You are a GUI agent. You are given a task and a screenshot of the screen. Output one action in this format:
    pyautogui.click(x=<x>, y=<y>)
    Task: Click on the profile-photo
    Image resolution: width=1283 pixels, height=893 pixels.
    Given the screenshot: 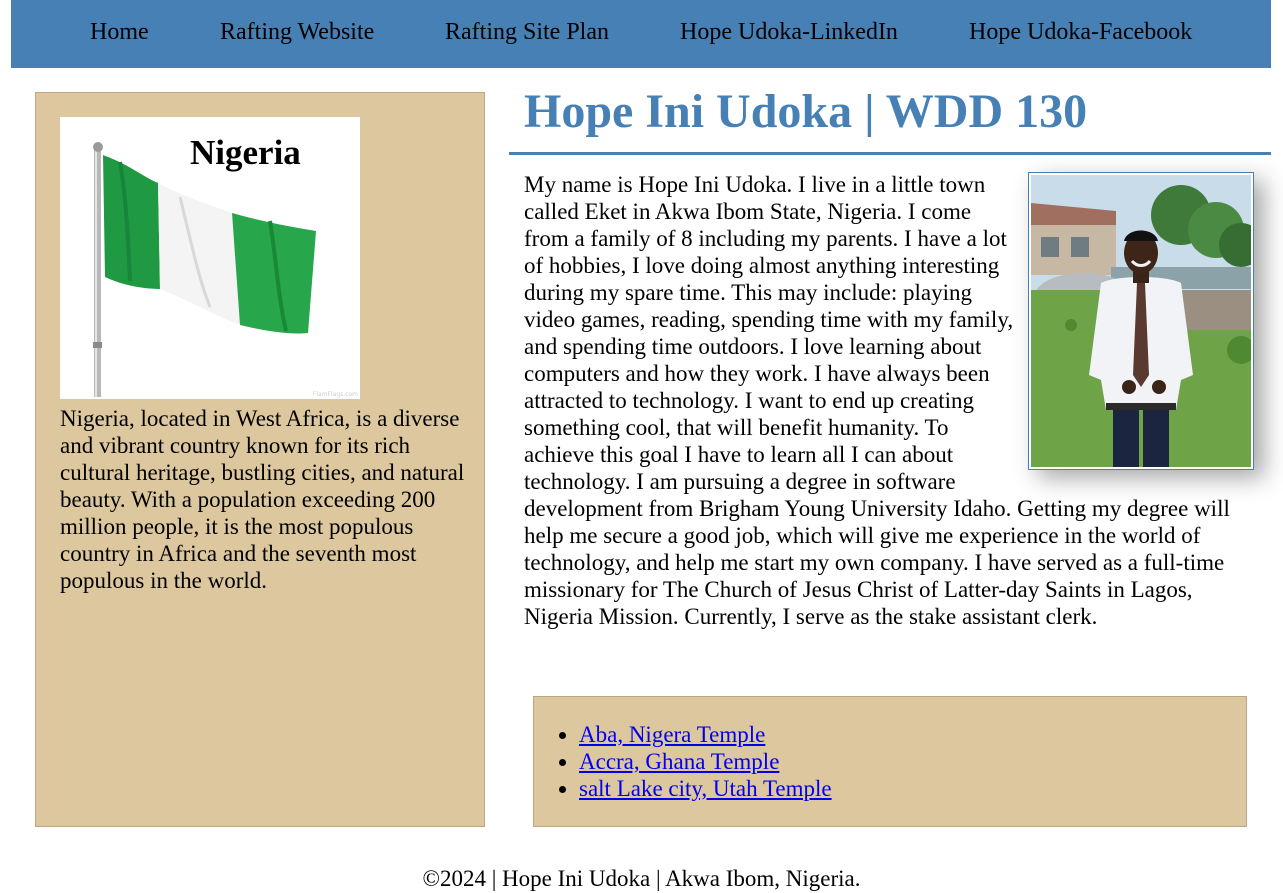 What is the action you would take?
    pyautogui.click(x=1141, y=321)
    